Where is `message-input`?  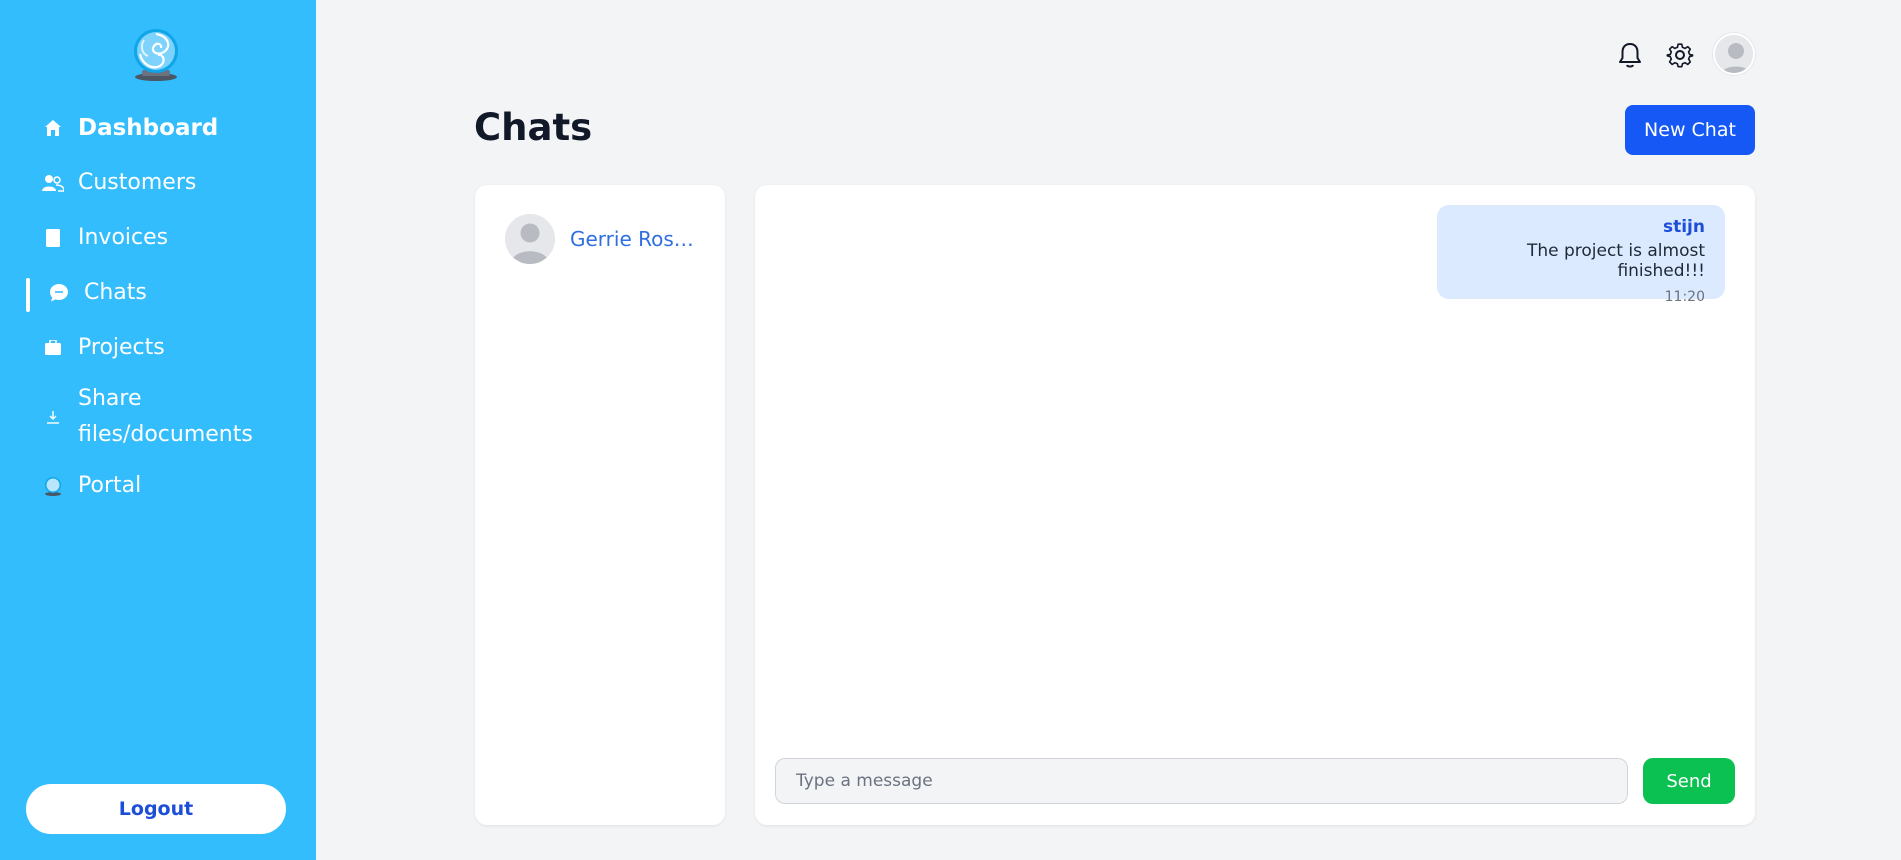
message-input is located at coordinates (1201, 781).